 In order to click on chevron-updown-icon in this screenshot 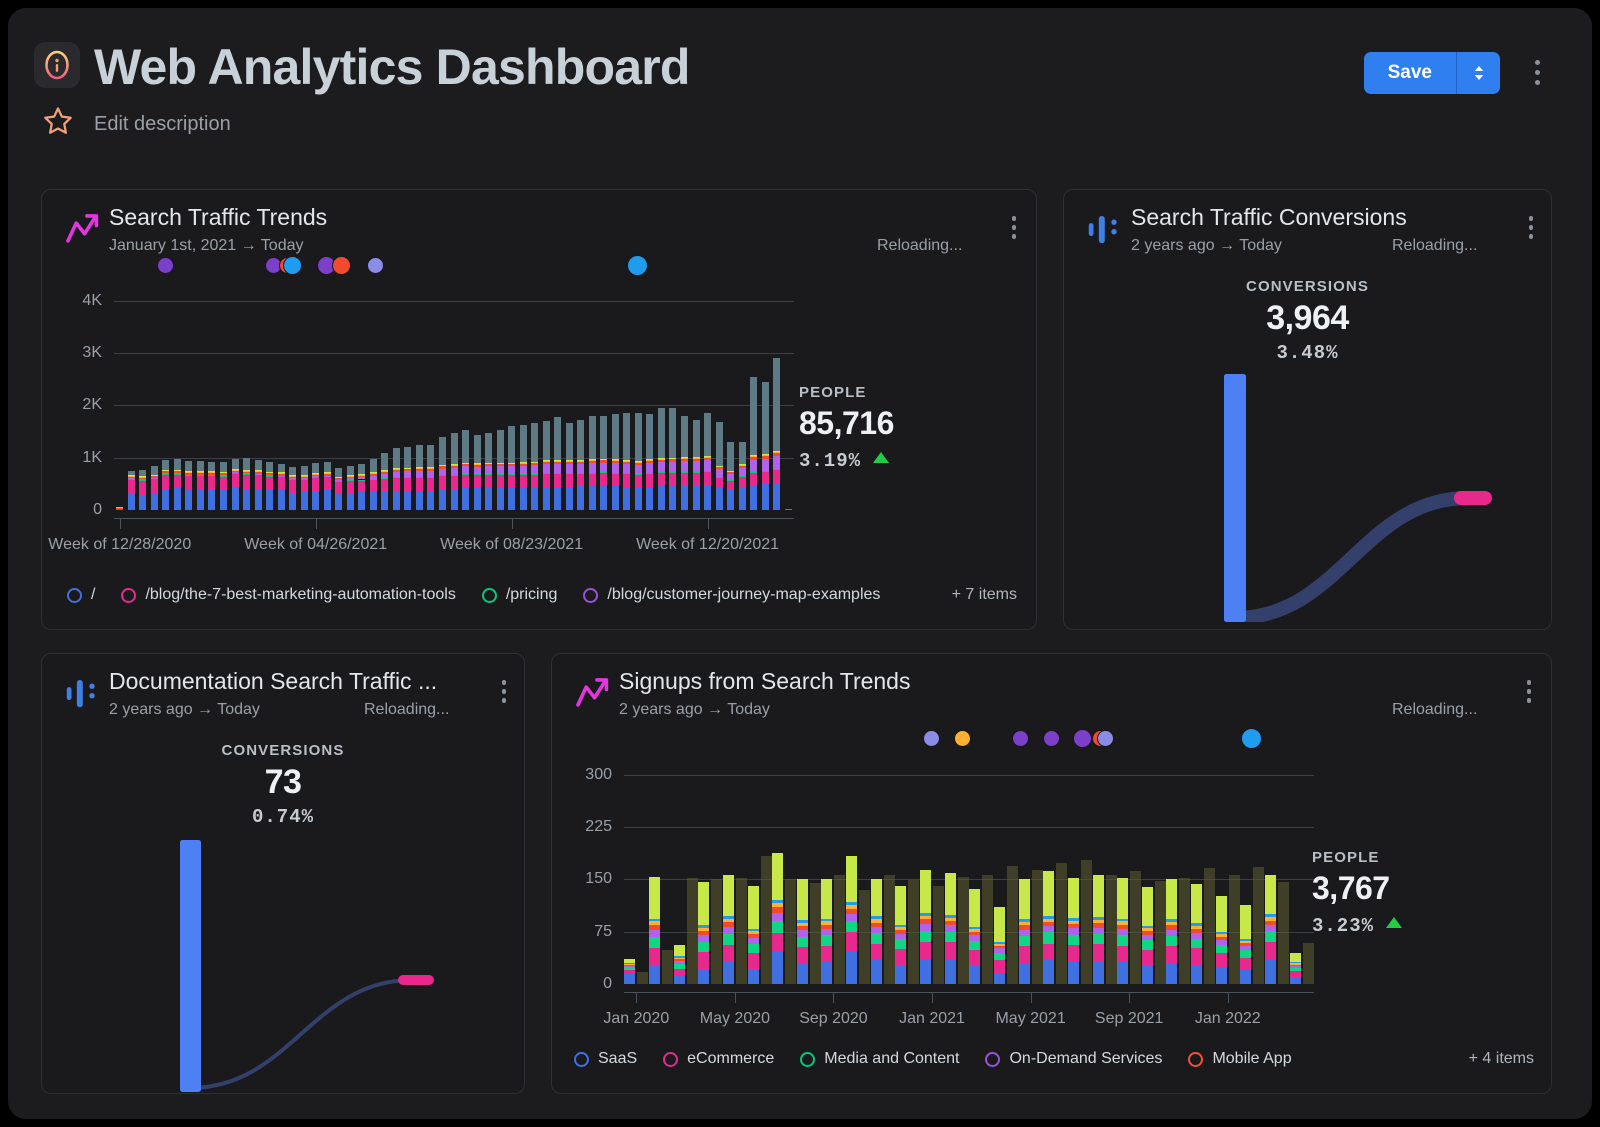, I will do `click(1478, 73)`.